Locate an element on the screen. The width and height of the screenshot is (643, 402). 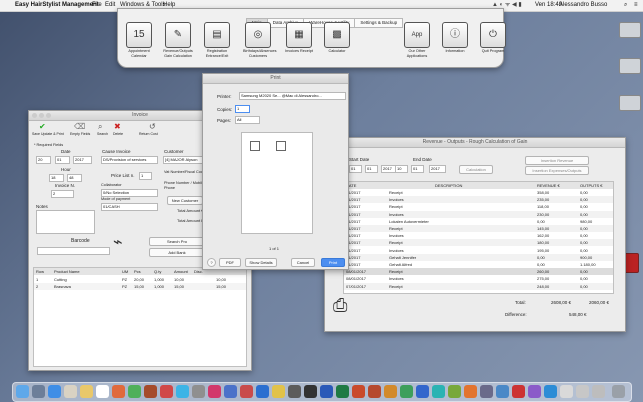
delete-button: Delete is located at coordinates (118, 134).